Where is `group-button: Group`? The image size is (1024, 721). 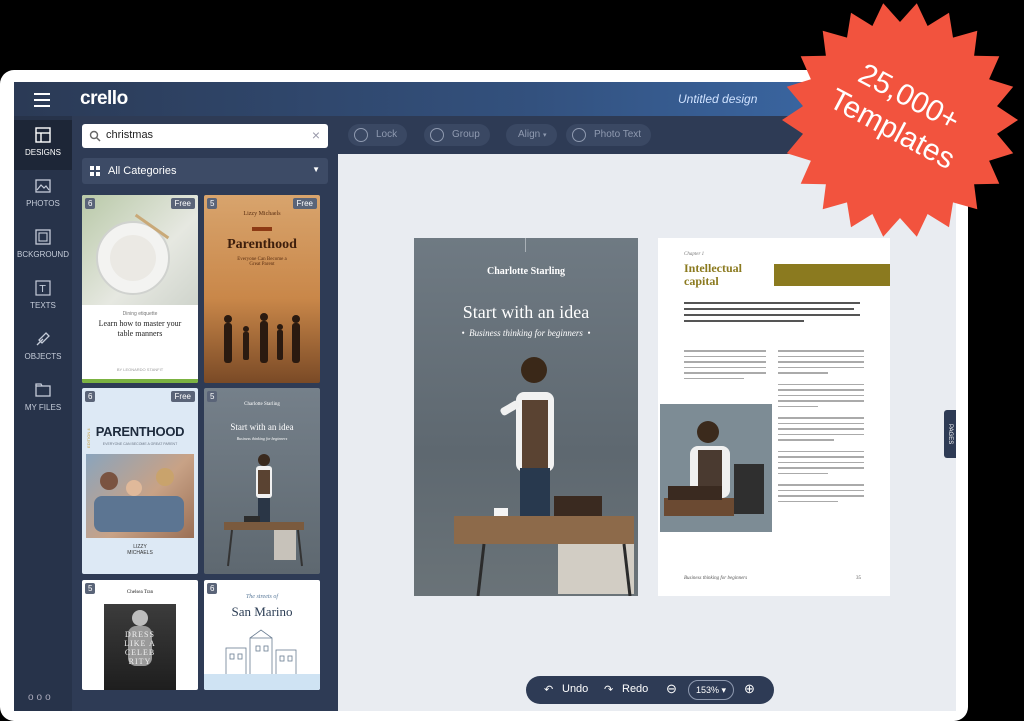
group-button: Group is located at coordinates (457, 135).